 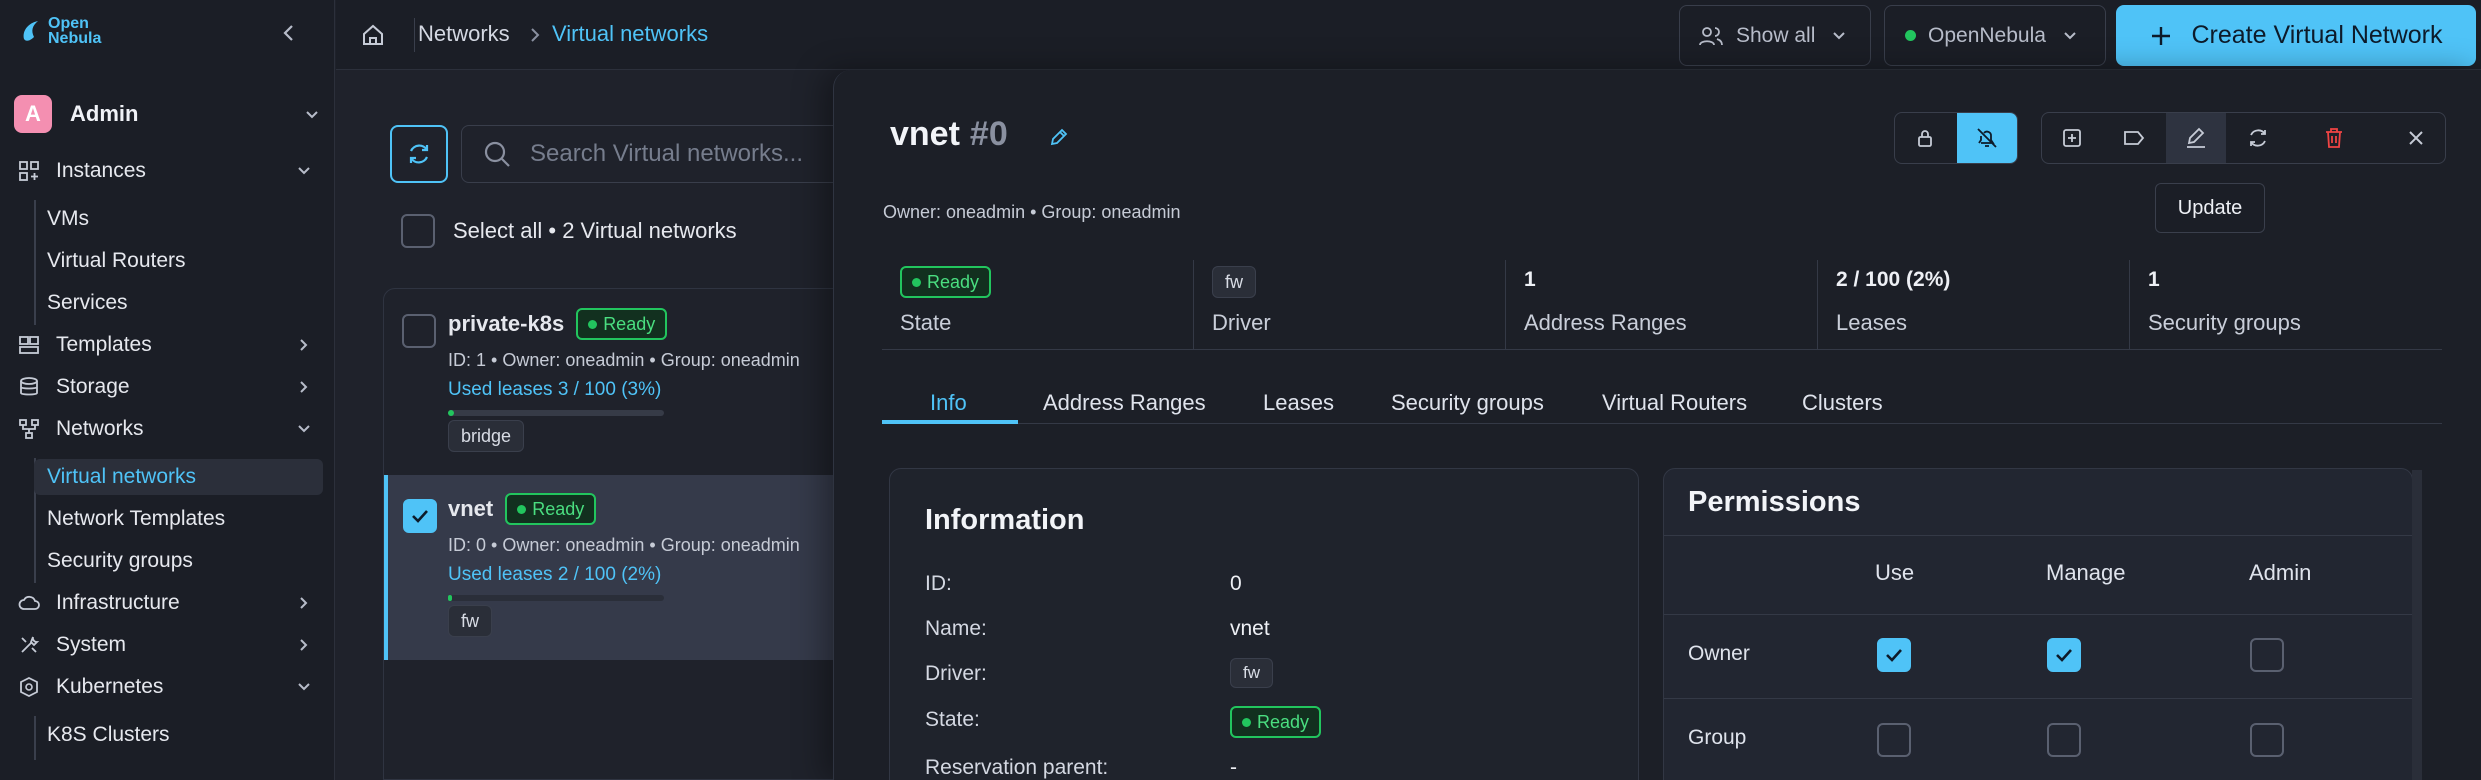 What do you see at coordinates (168, 687) in the screenshot?
I see `sidebar-item-kubernetes: Kubernetes` at bounding box center [168, 687].